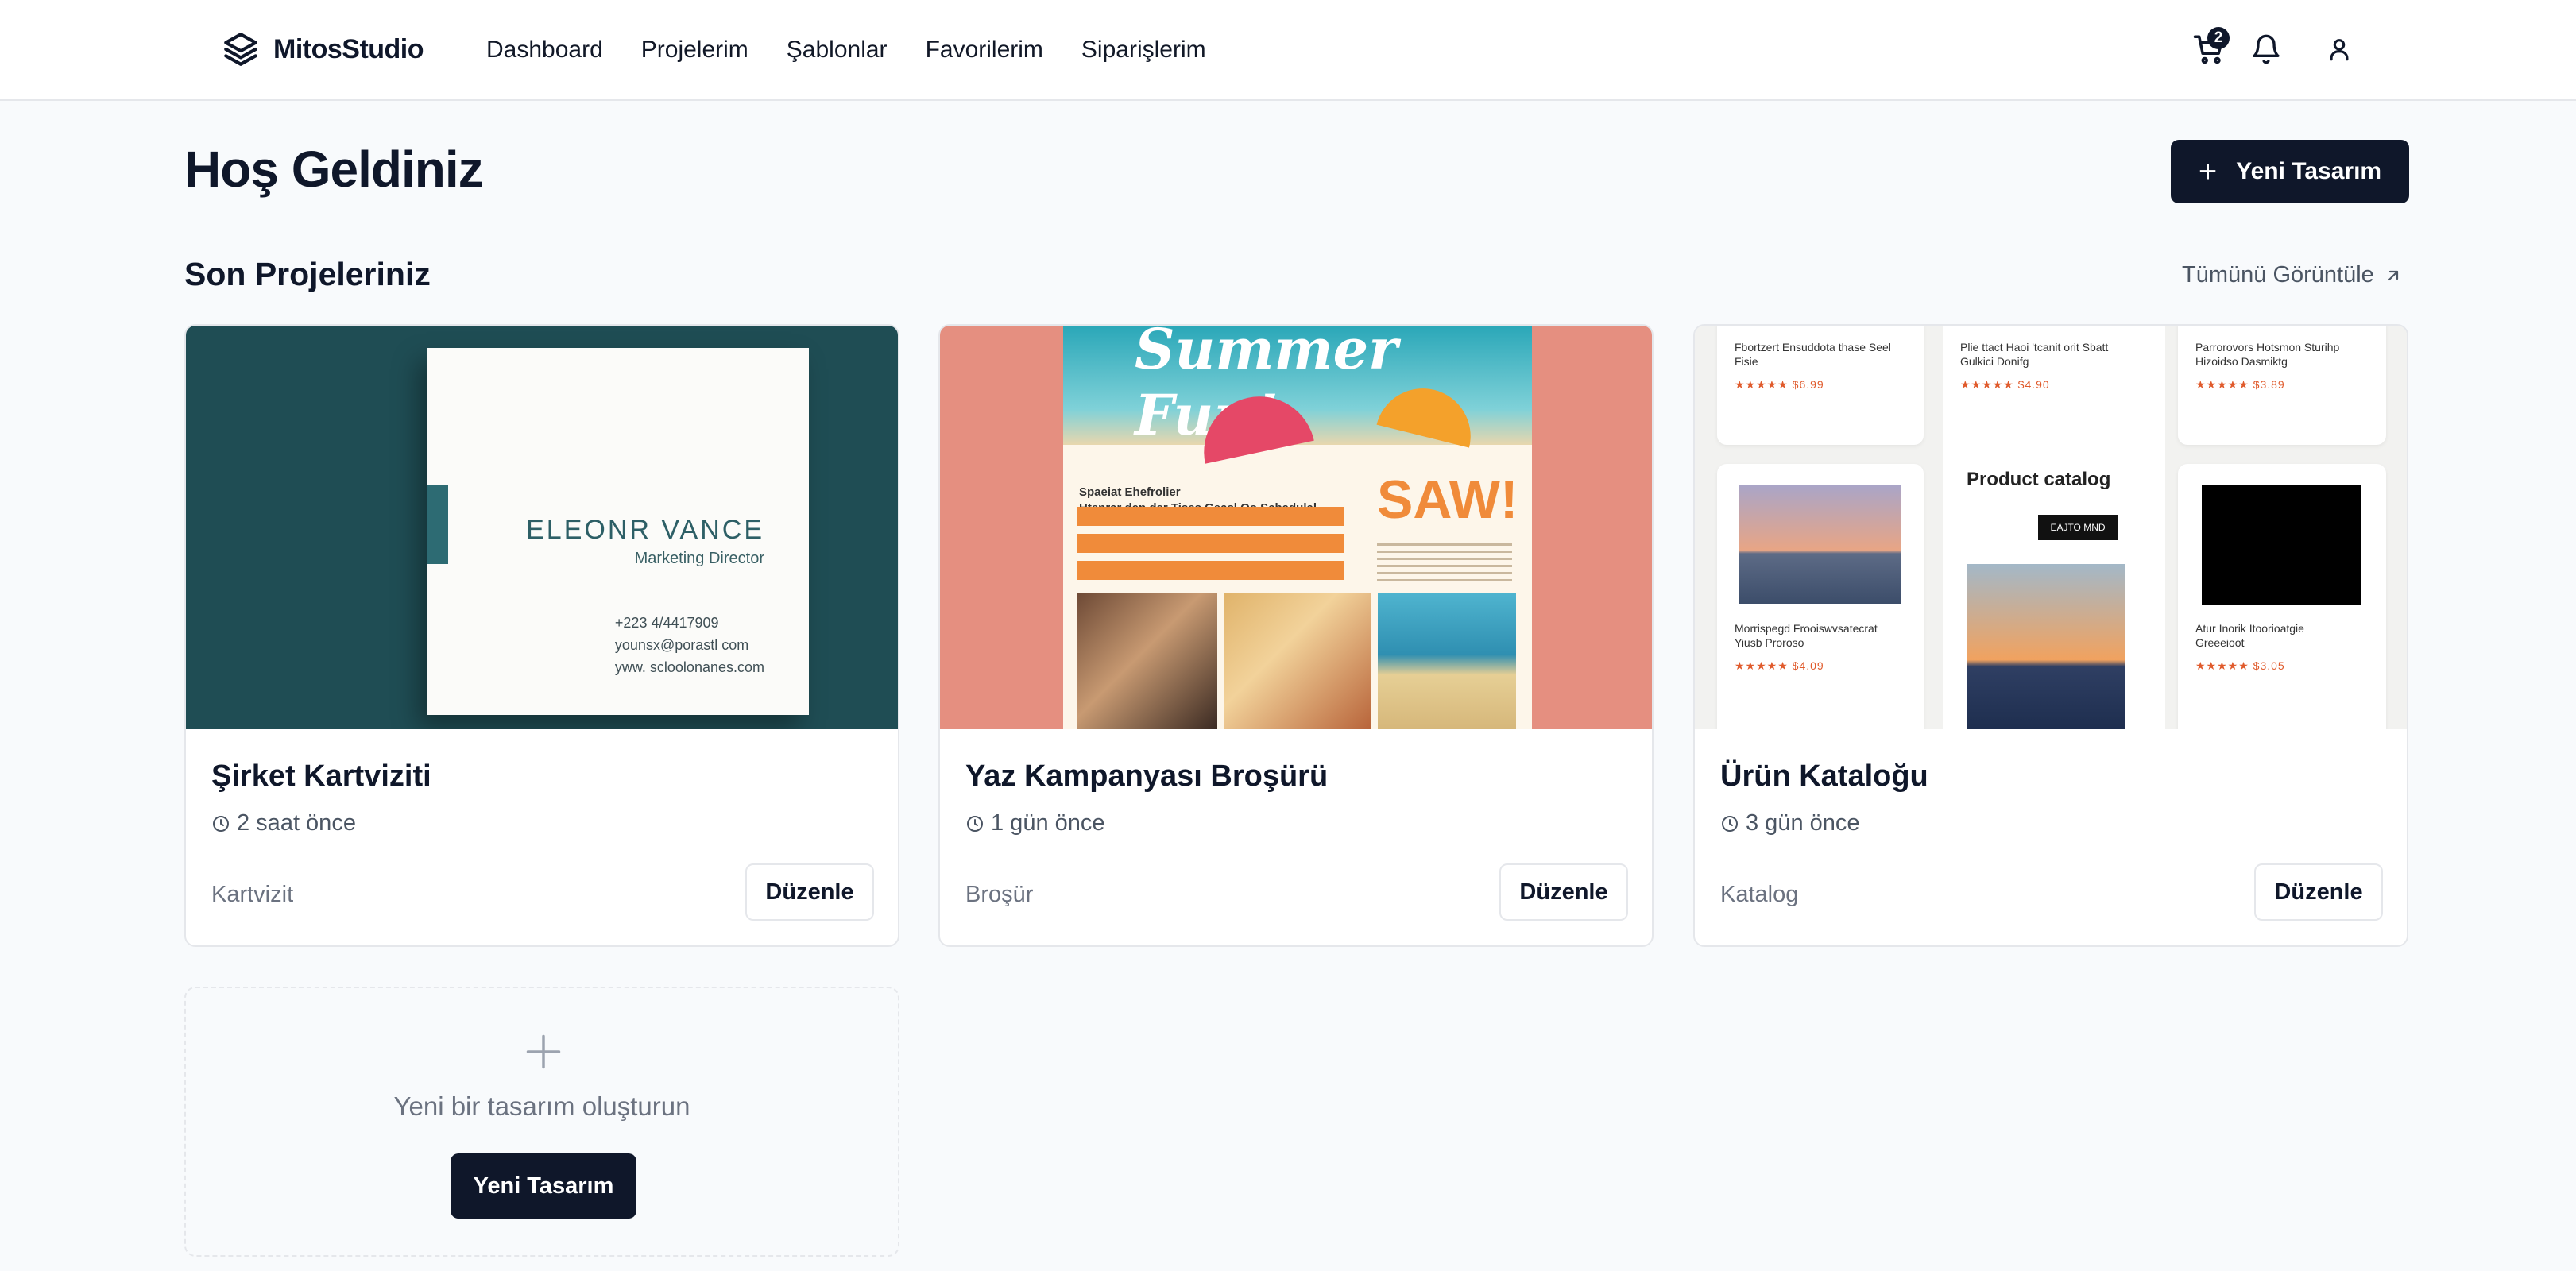 The height and width of the screenshot is (1271, 2576). I want to click on view-all-link: Tümünü Görüntüle, so click(2292, 275).